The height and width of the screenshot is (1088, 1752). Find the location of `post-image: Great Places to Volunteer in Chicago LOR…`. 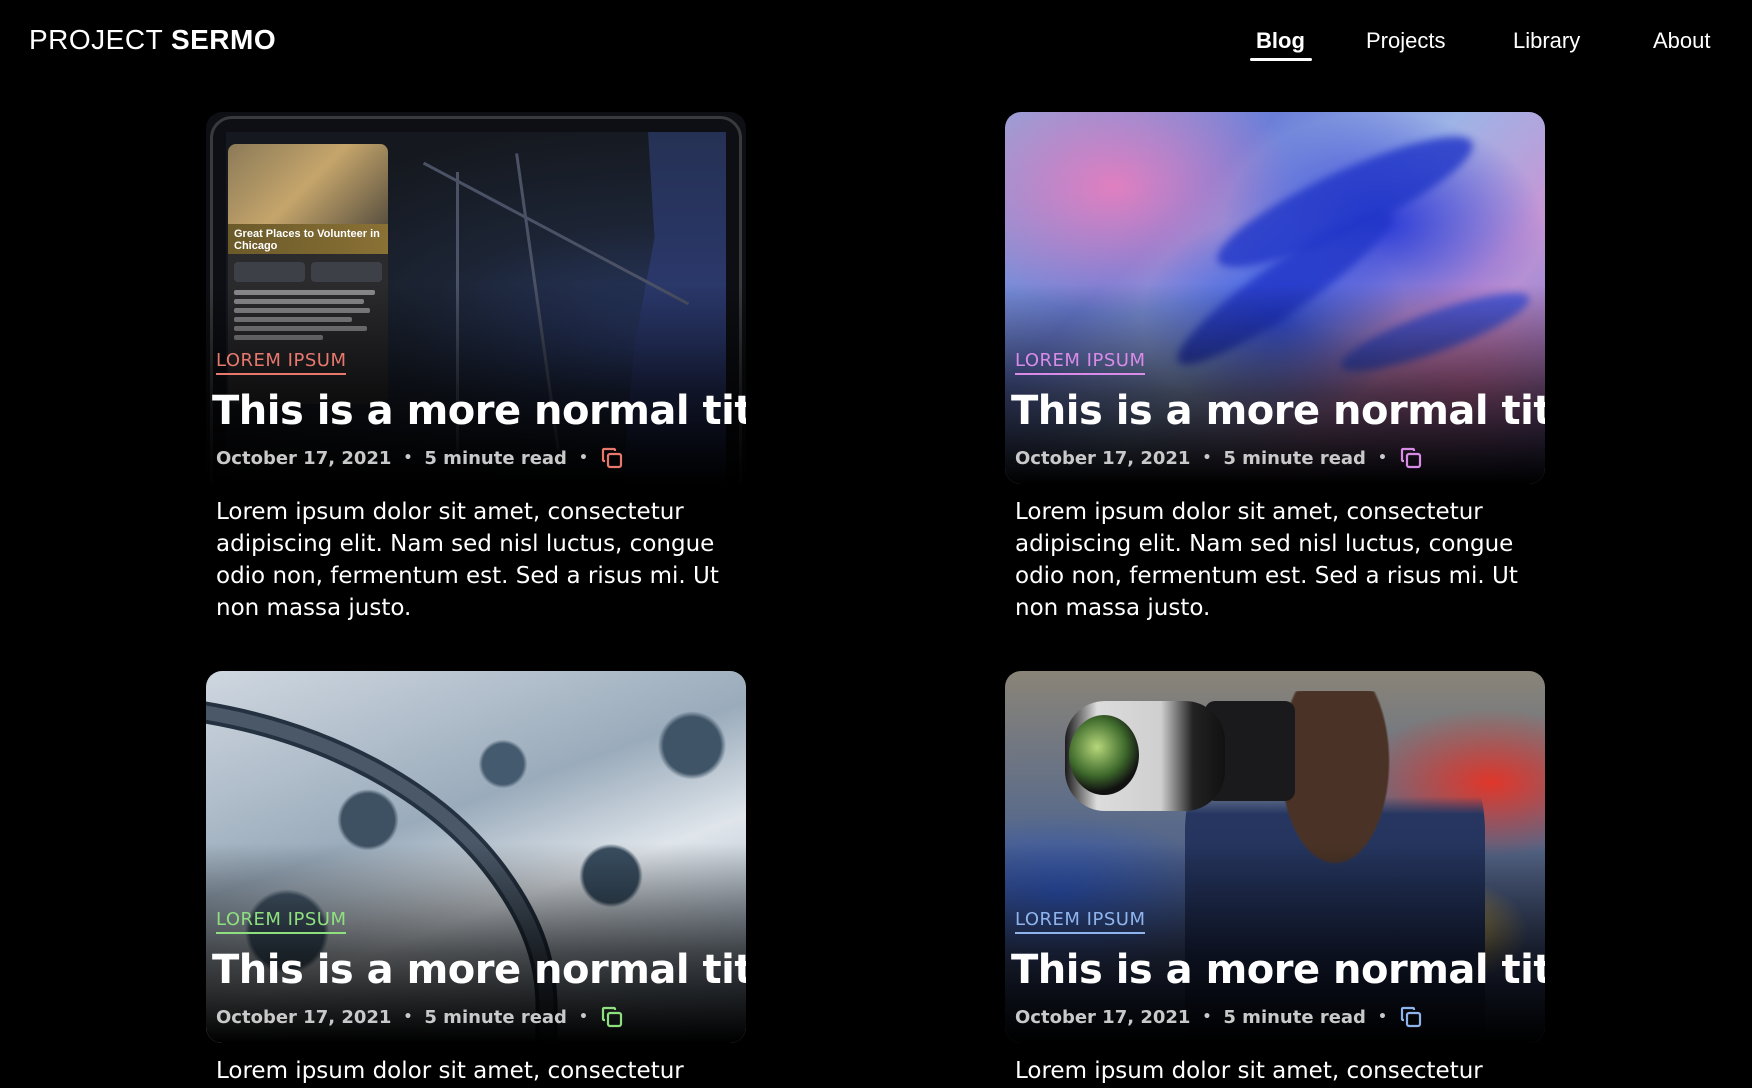

post-image: Great Places to Volunteer in Chicago LOR… is located at coordinates (476, 298).